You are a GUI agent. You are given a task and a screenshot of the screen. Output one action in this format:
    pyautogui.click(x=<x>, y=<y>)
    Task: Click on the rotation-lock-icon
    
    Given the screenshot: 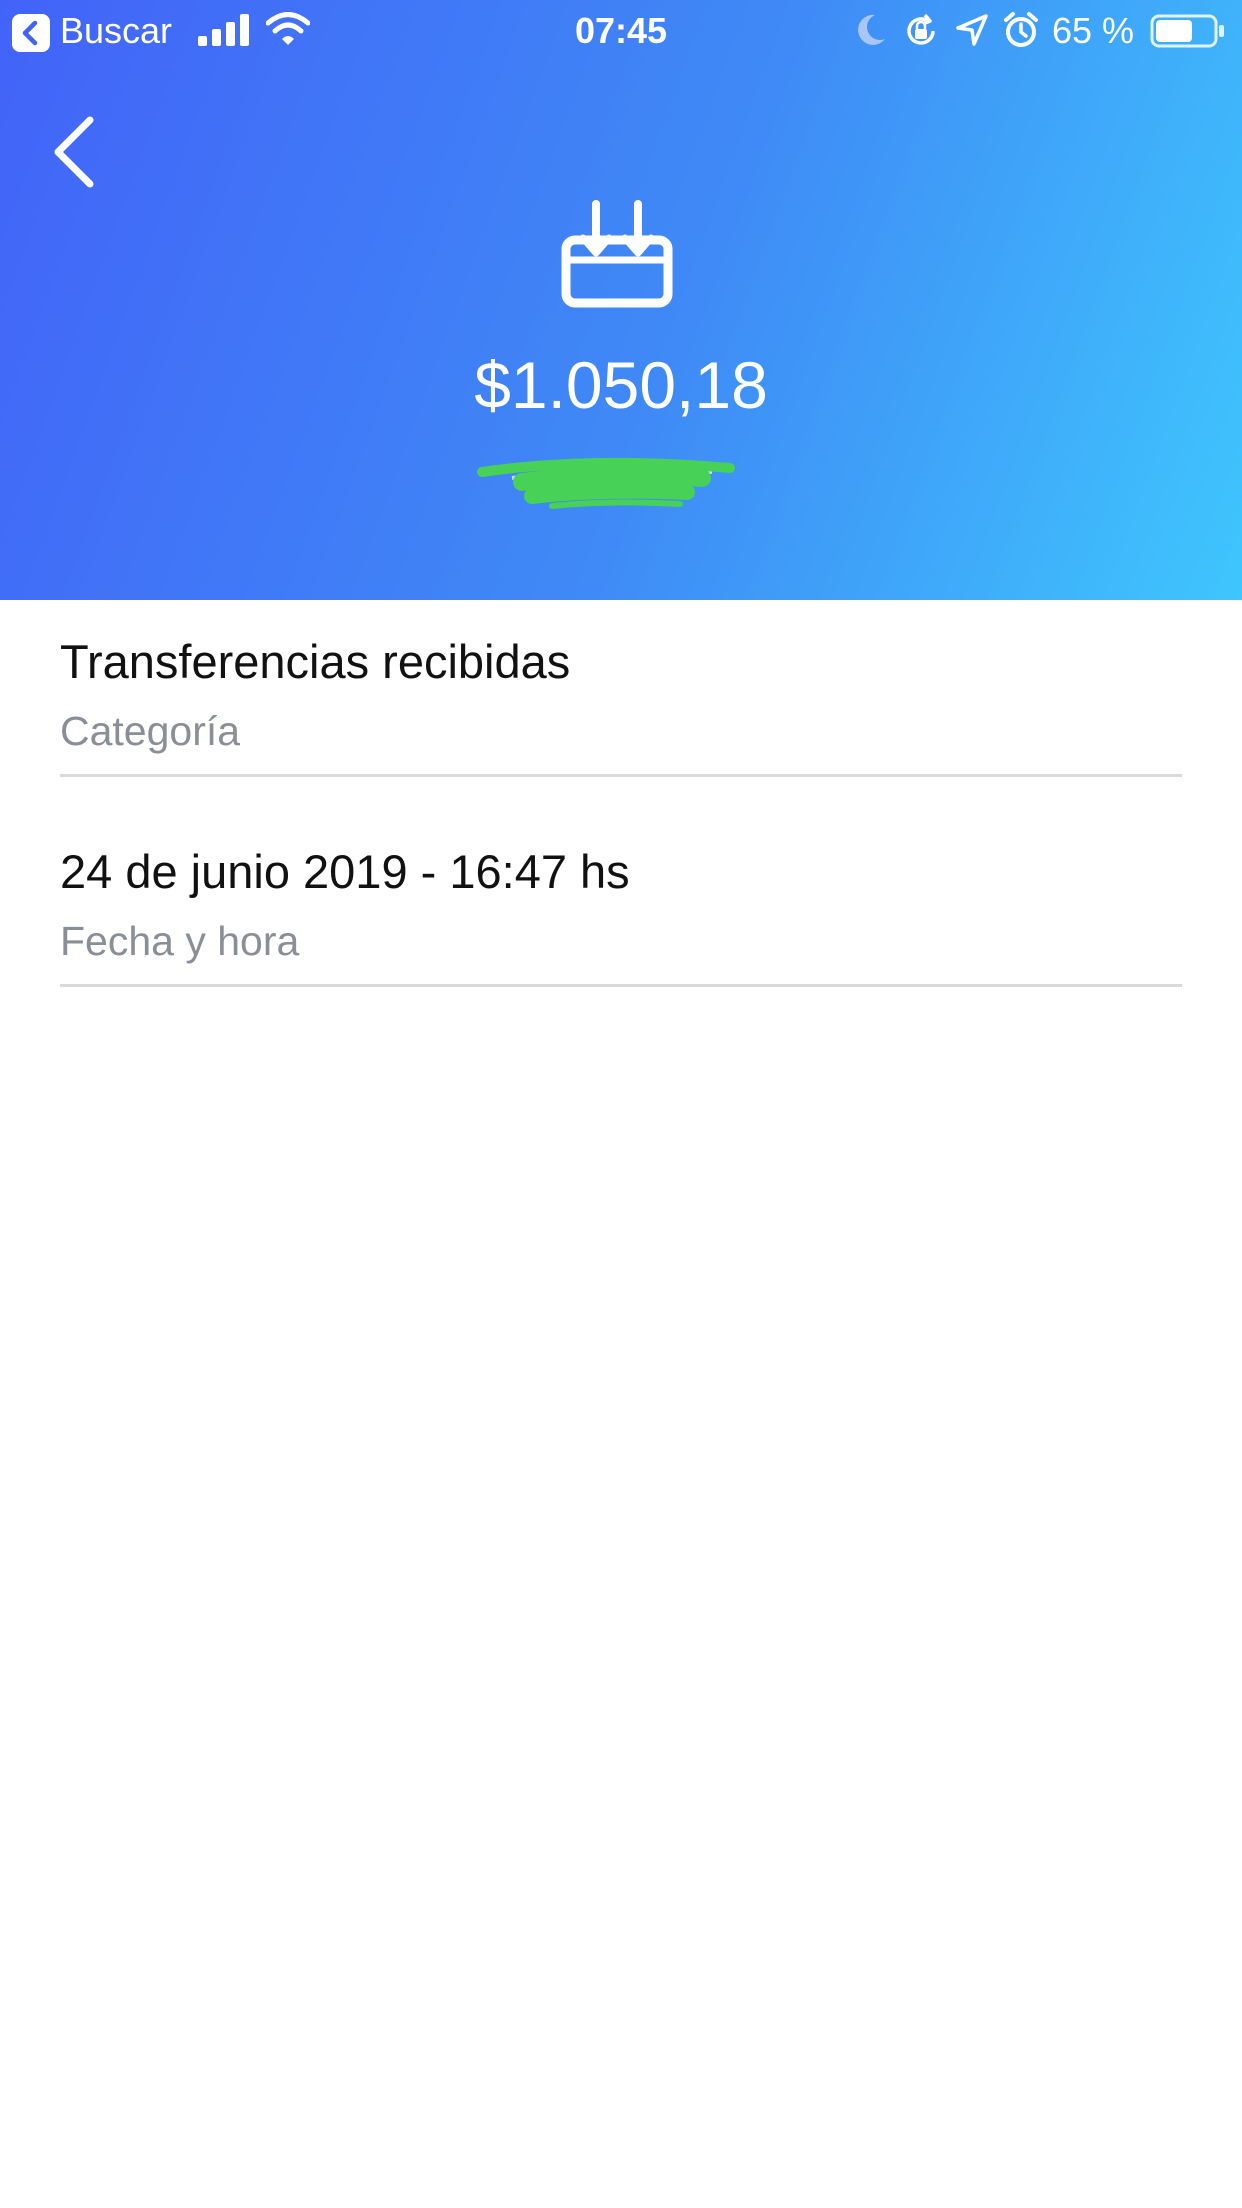 What is the action you would take?
    pyautogui.click(x=921, y=29)
    